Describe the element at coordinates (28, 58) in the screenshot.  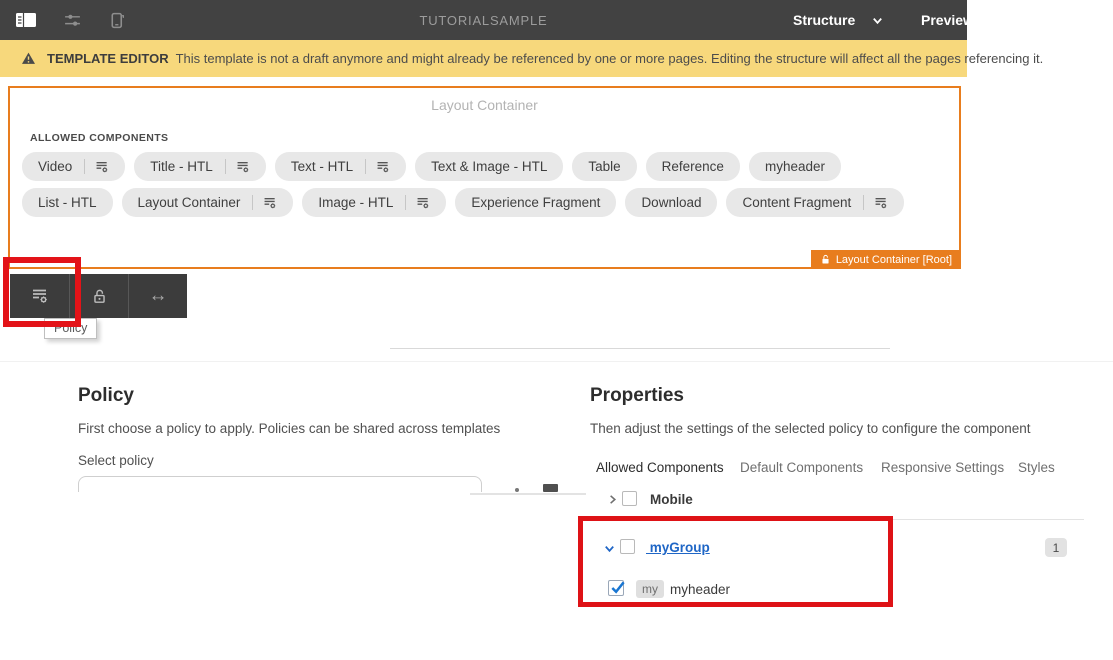
I see `warning-icon` at that location.